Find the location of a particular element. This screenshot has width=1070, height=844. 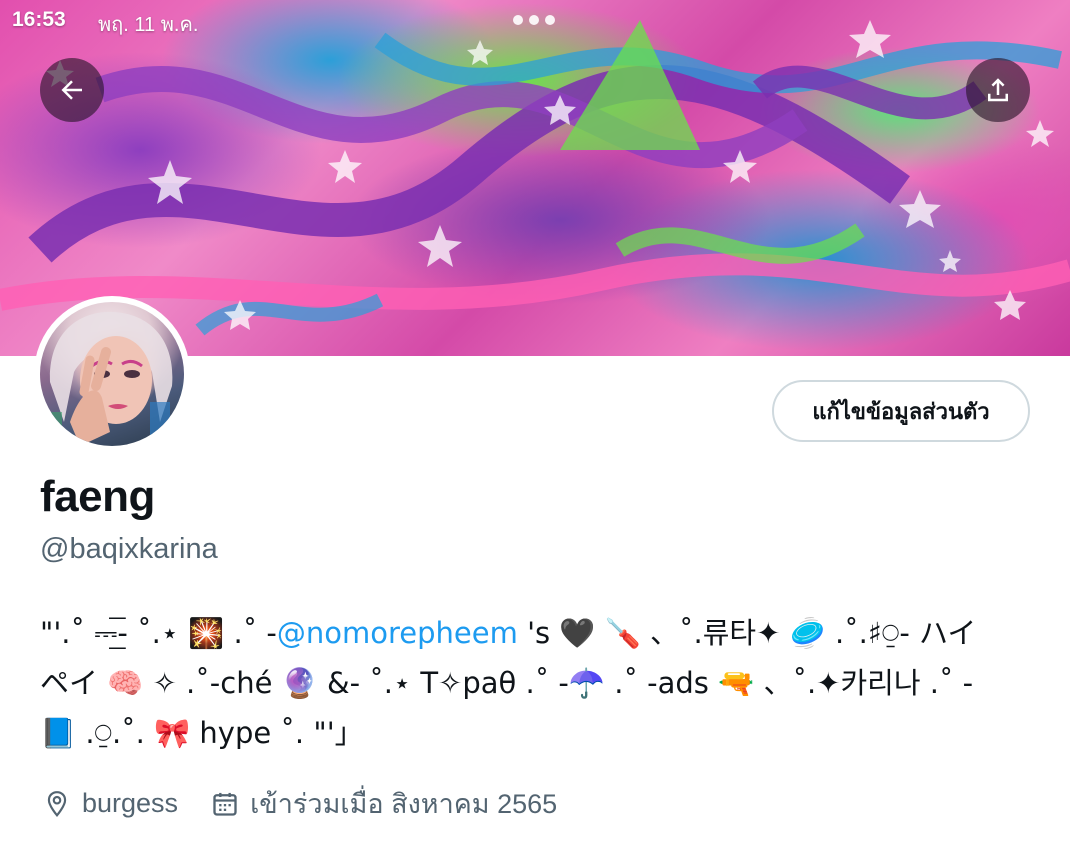

bio-text: "'.˚ ⎓͟͟͞͞- ˚.⋆ 🎇 .˚ - is located at coordinates (158, 633).